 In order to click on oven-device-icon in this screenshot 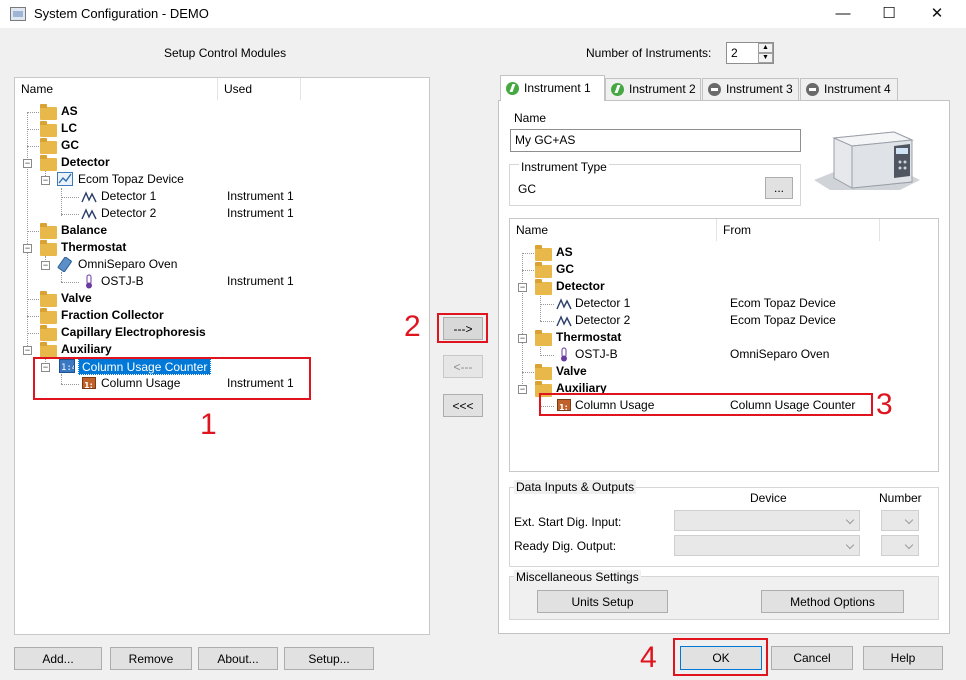, I will do `click(65, 264)`.